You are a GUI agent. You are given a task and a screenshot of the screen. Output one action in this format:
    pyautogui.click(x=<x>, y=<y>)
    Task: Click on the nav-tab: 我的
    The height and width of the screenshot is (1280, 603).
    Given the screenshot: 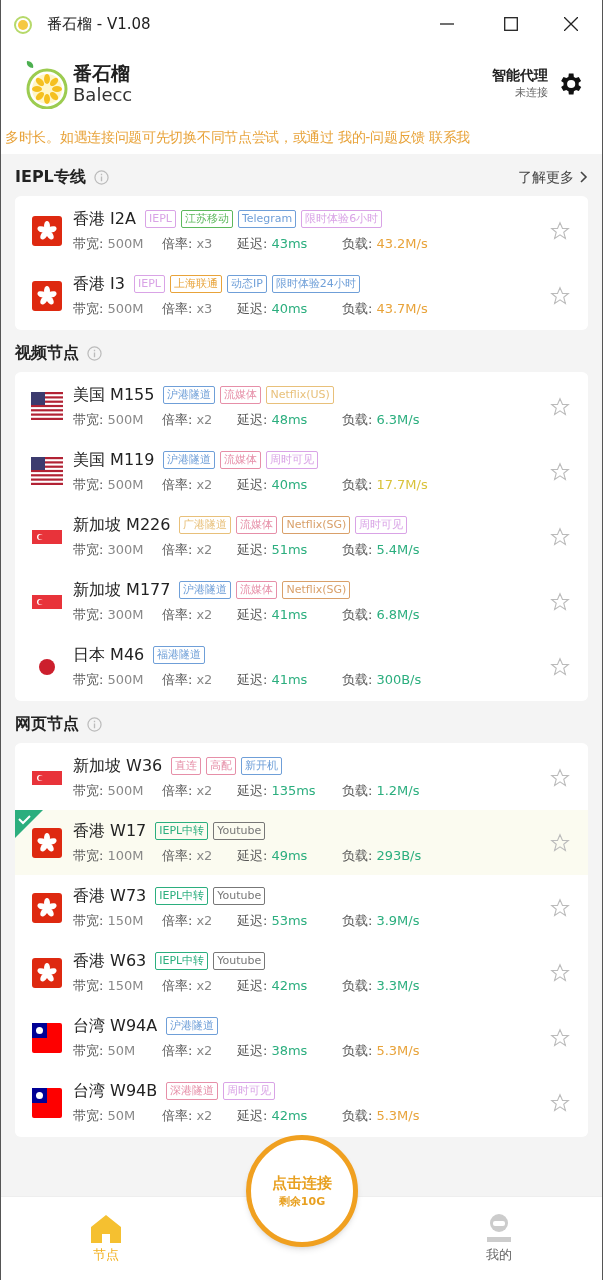 What is the action you would take?
    pyautogui.click(x=499, y=1238)
    